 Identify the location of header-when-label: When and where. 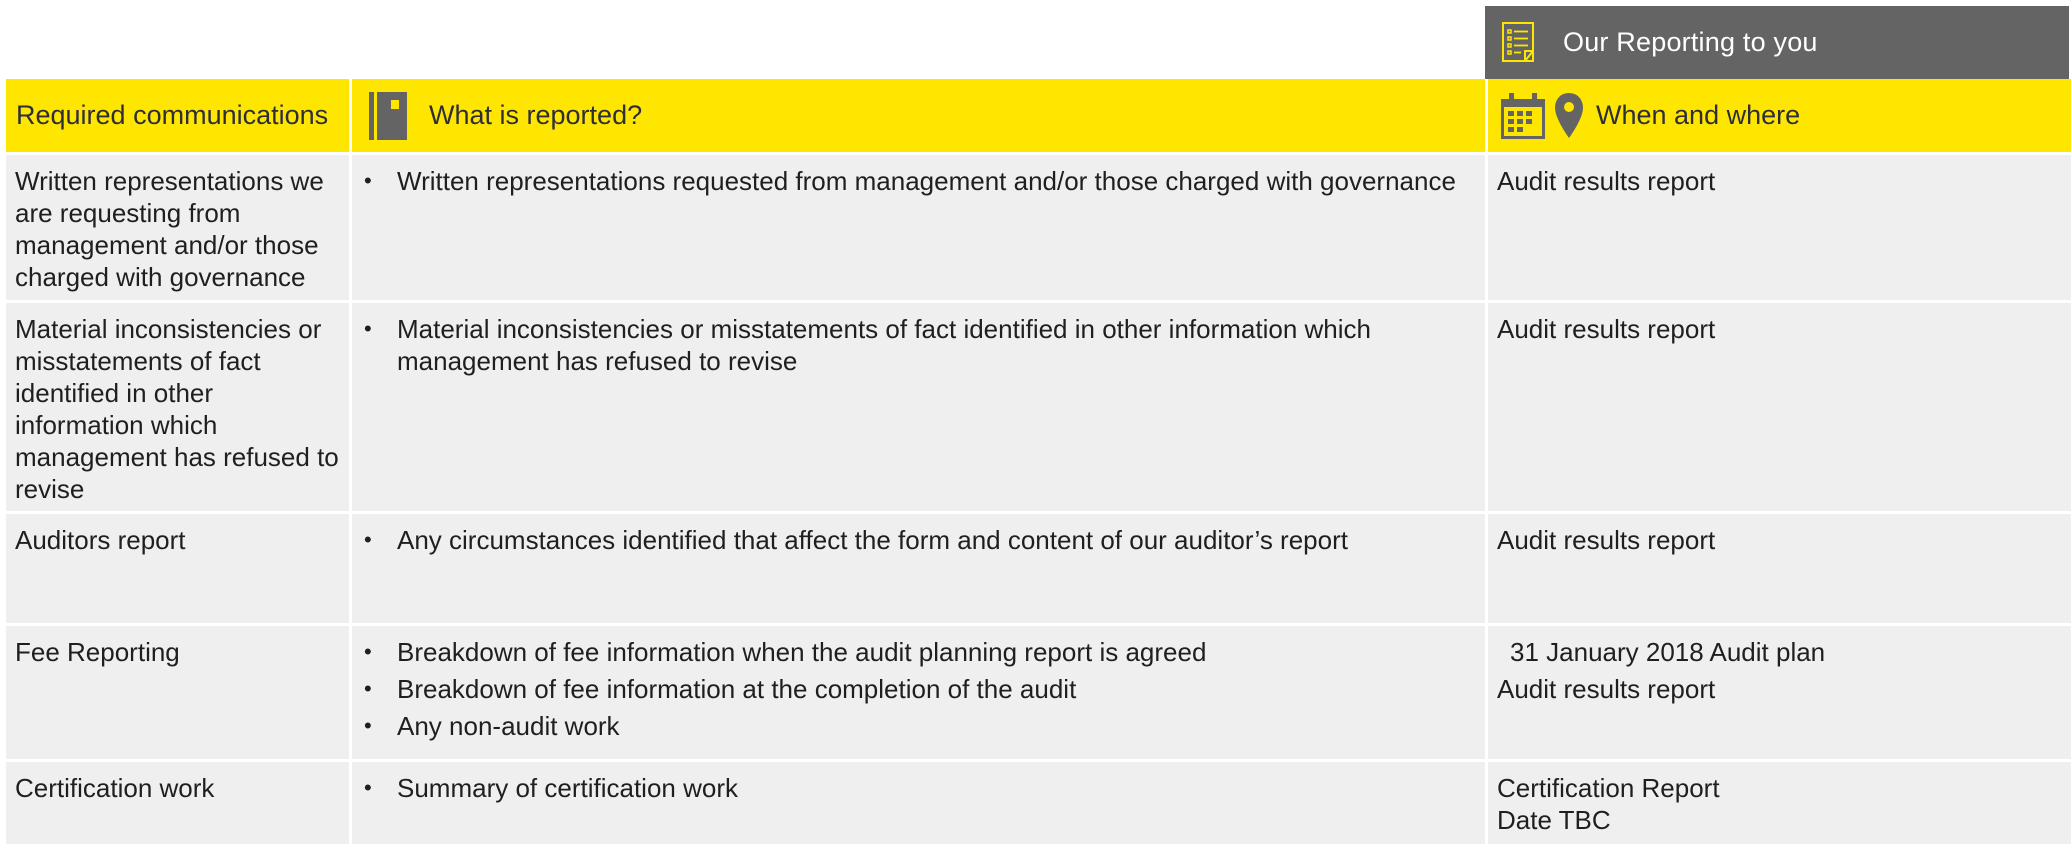
(1698, 115).